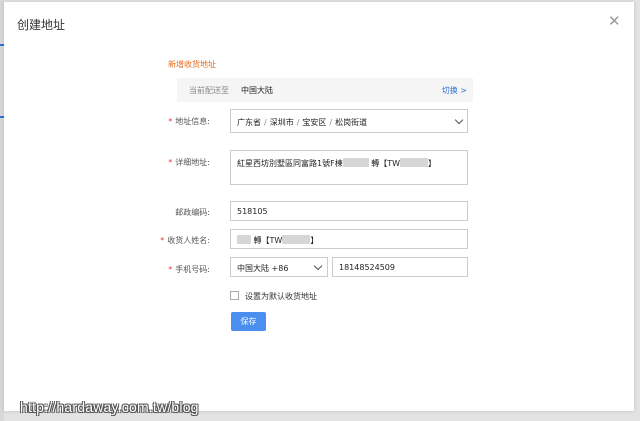 This screenshot has width=640, height=421. What do you see at coordinates (349, 239) in the screenshot?
I see `recipient-name-input: 轉【TW】` at bounding box center [349, 239].